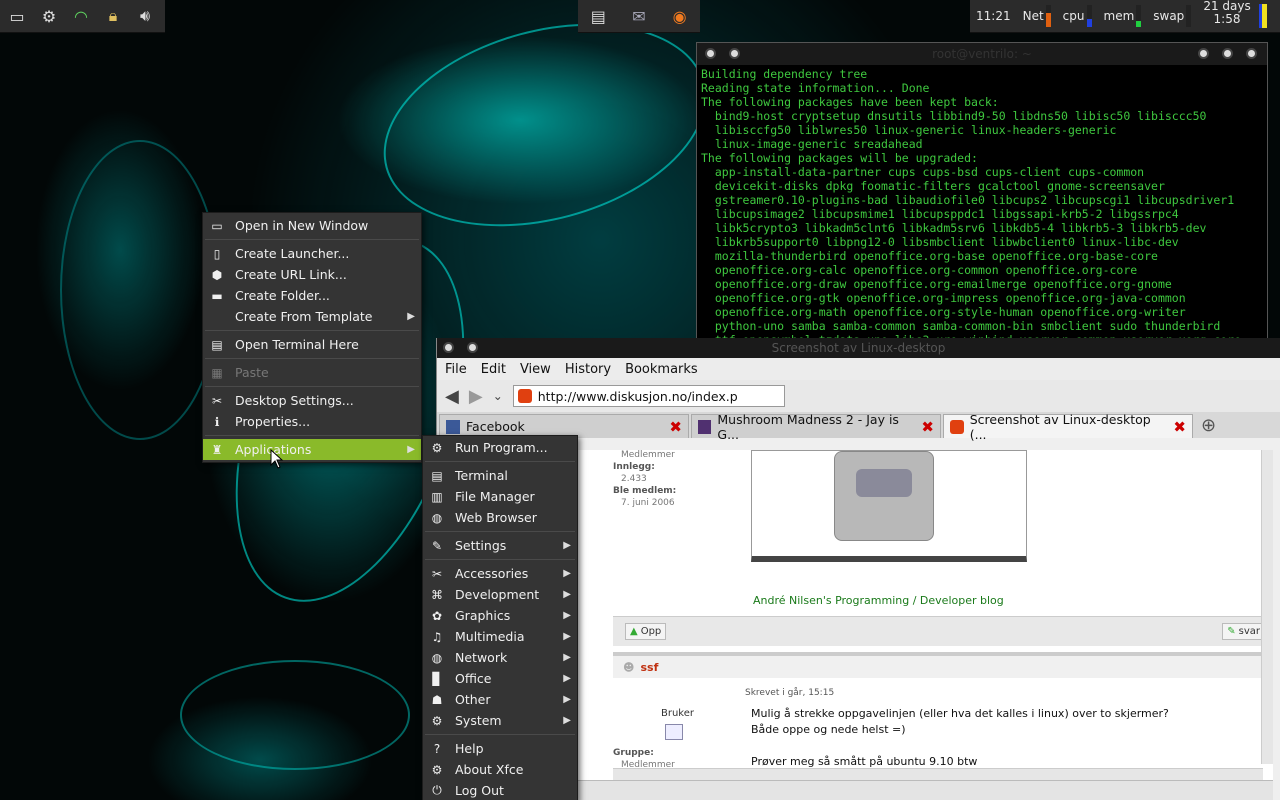 The height and width of the screenshot is (800, 1280). What do you see at coordinates (598, 16) in the screenshot?
I see `terminal-window-icon: ▤` at bounding box center [598, 16].